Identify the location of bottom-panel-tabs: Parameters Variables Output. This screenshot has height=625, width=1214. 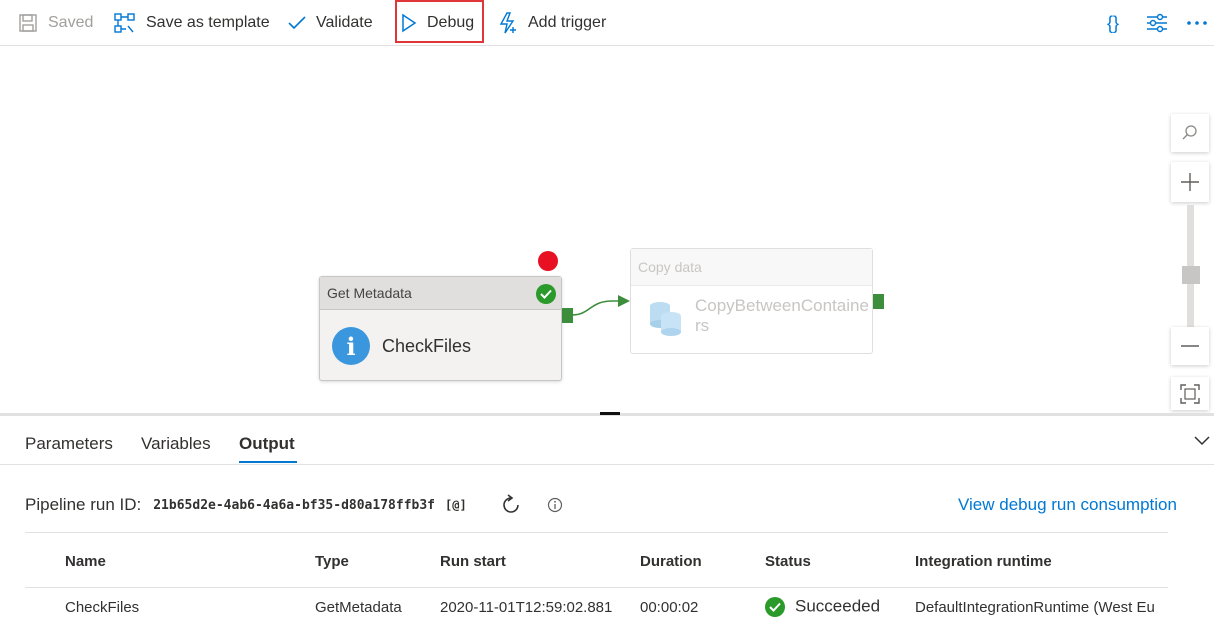
(607, 440).